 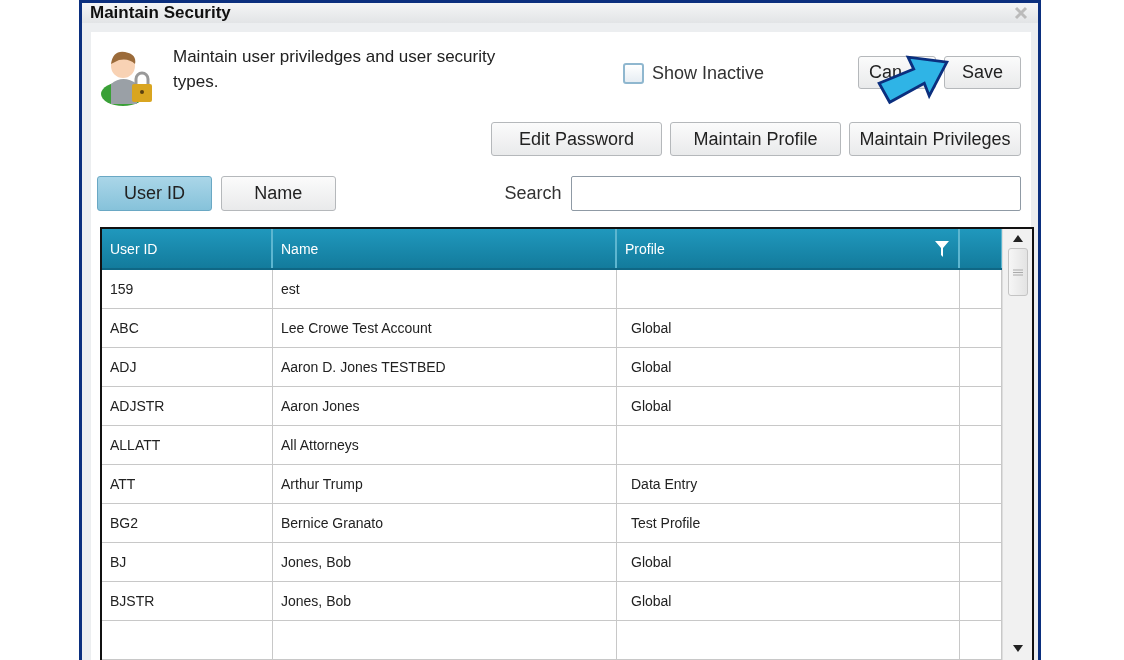 I want to click on window-title: Maintain Security, so click(x=160, y=13).